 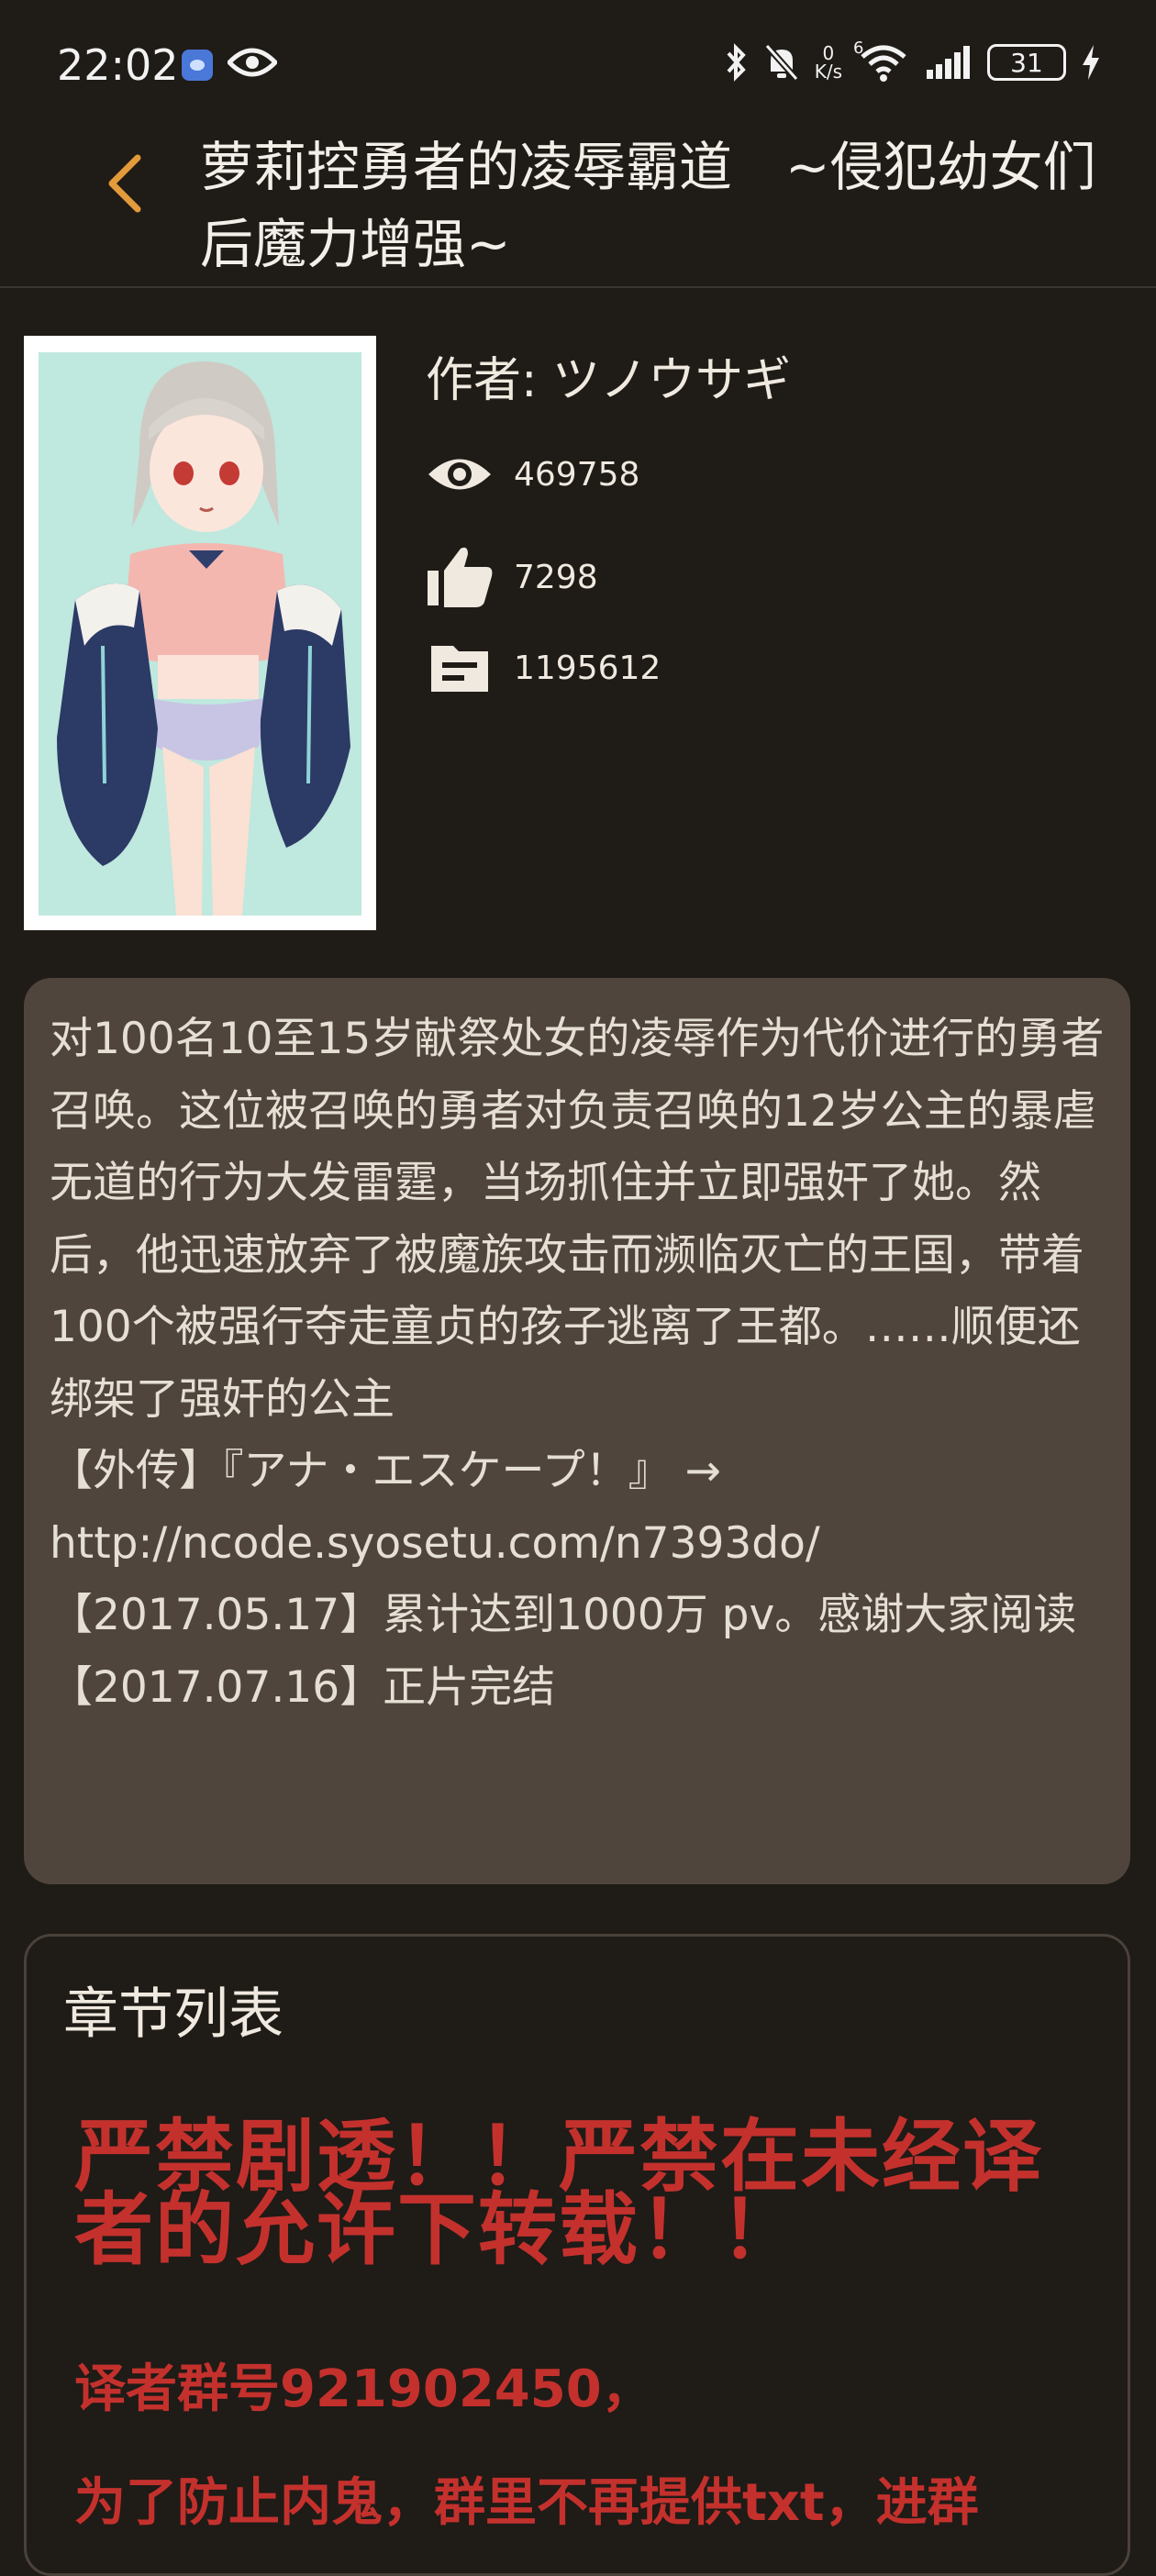 What do you see at coordinates (118, 65) in the screenshot?
I see `status-time: 22:02` at bounding box center [118, 65].